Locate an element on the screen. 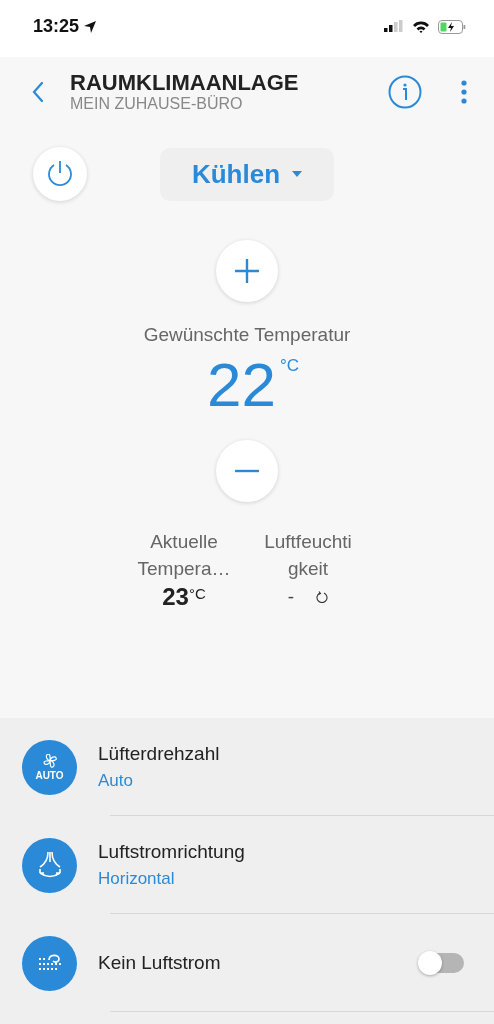 Image resolution: width=494 pixels, height=1024 pixels. more-icon is located at coordinates (464, 92).